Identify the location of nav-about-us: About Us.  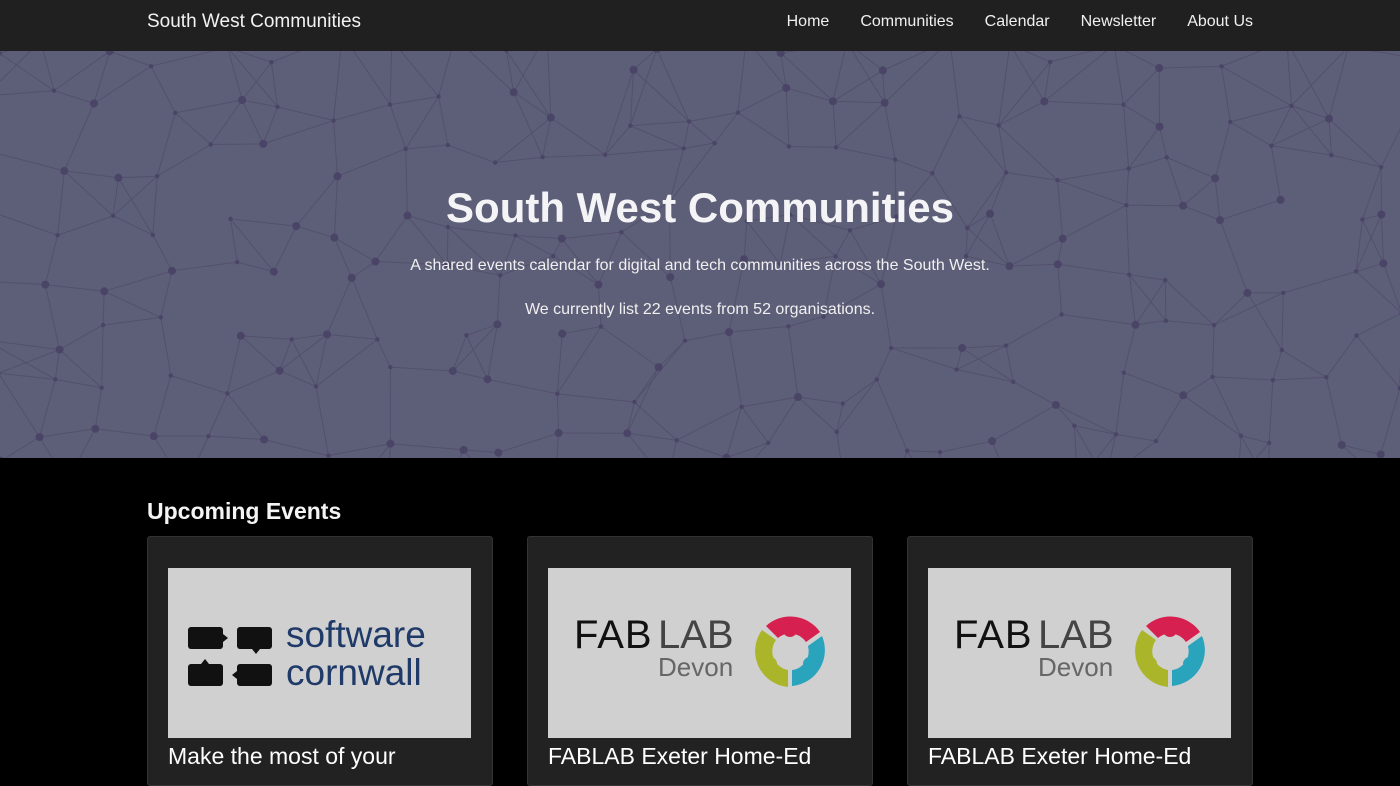
(1220, 22).